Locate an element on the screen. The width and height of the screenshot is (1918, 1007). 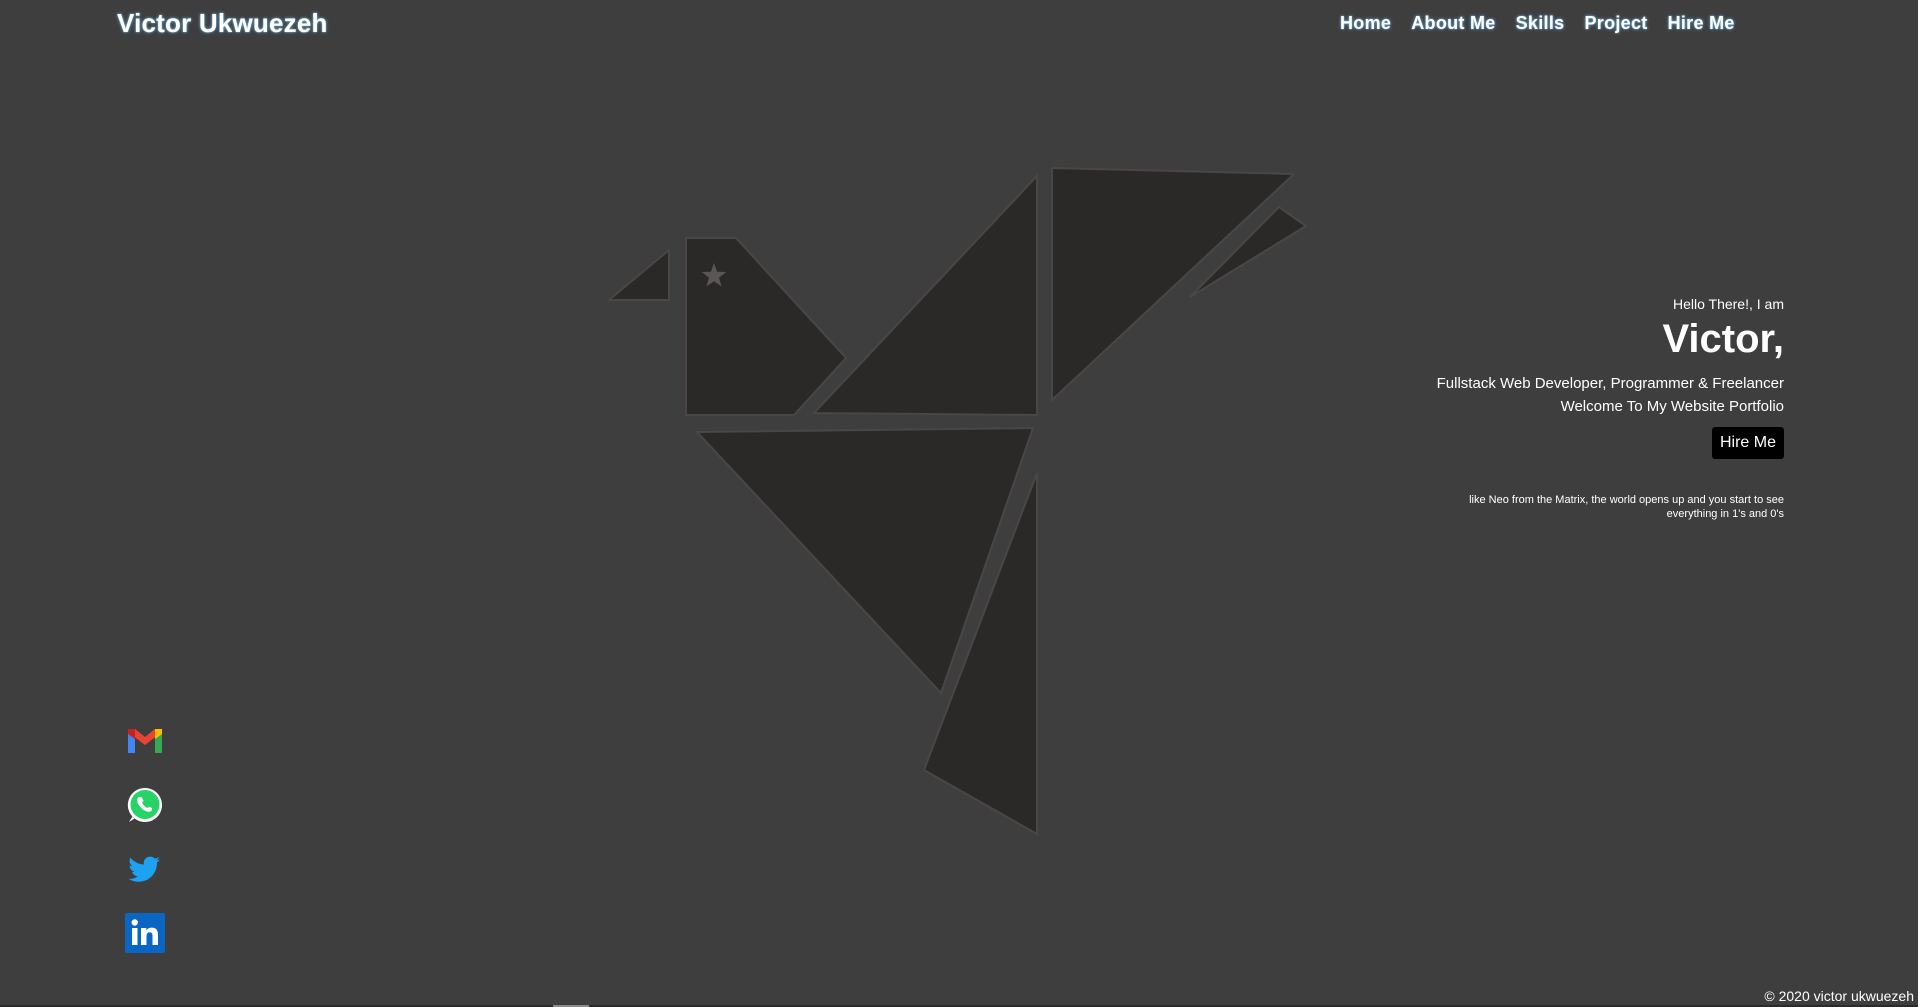
bird-neck-wing is located at coordinates (924, 295).